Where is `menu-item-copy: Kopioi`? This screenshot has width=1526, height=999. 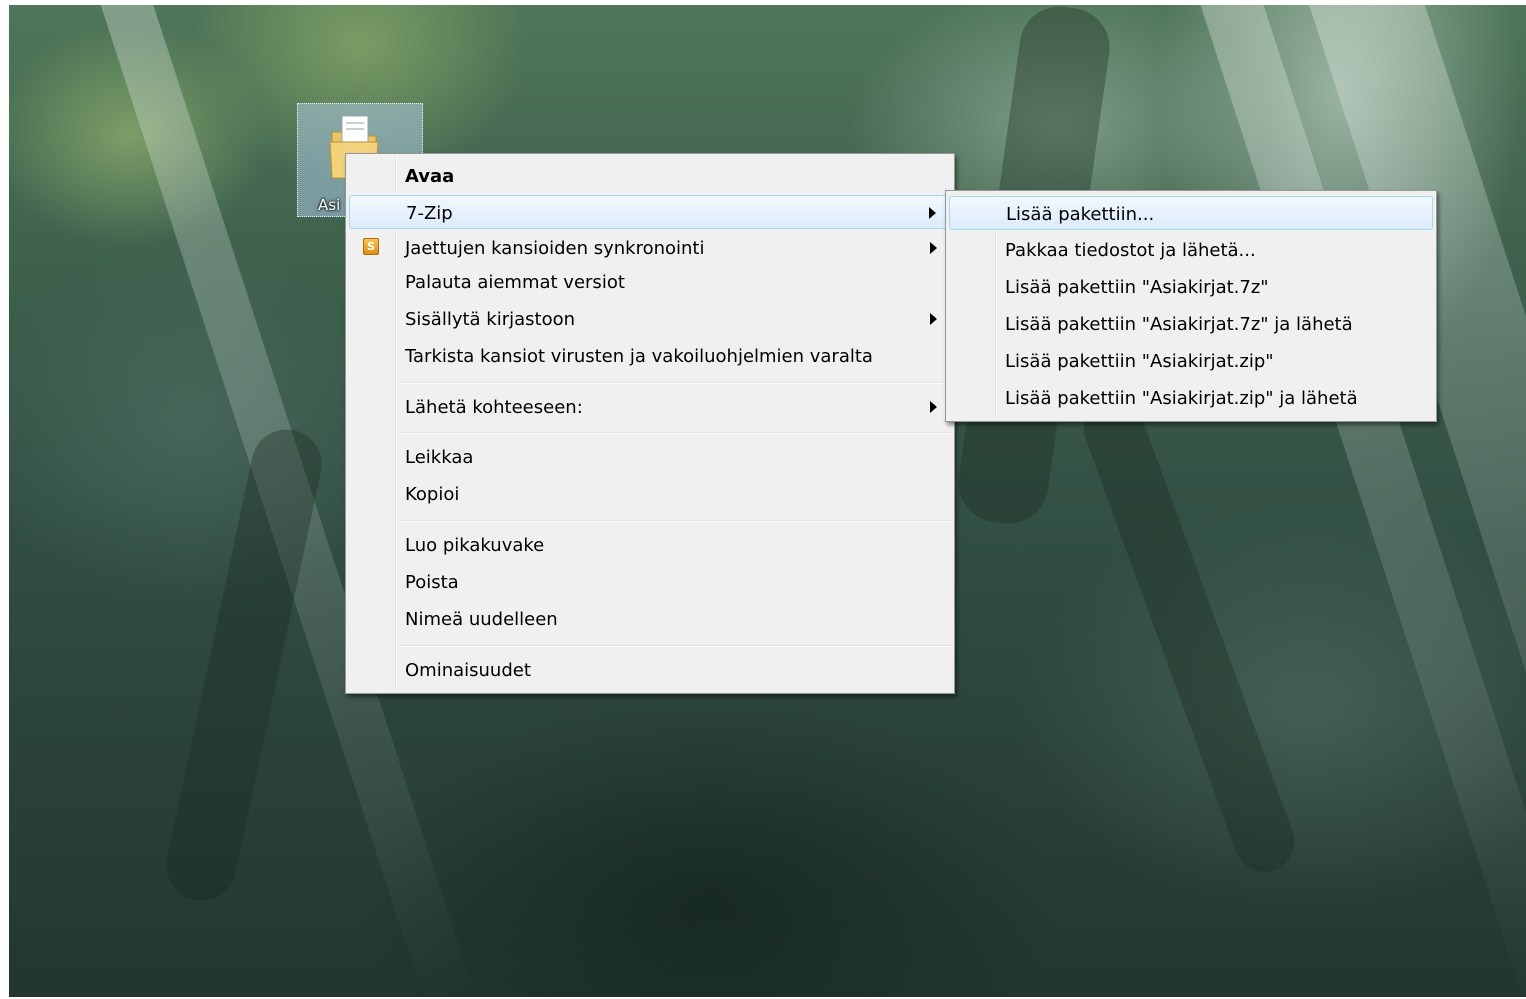
menu-item-copy: Kopioi is located at coordinates (650, 494).